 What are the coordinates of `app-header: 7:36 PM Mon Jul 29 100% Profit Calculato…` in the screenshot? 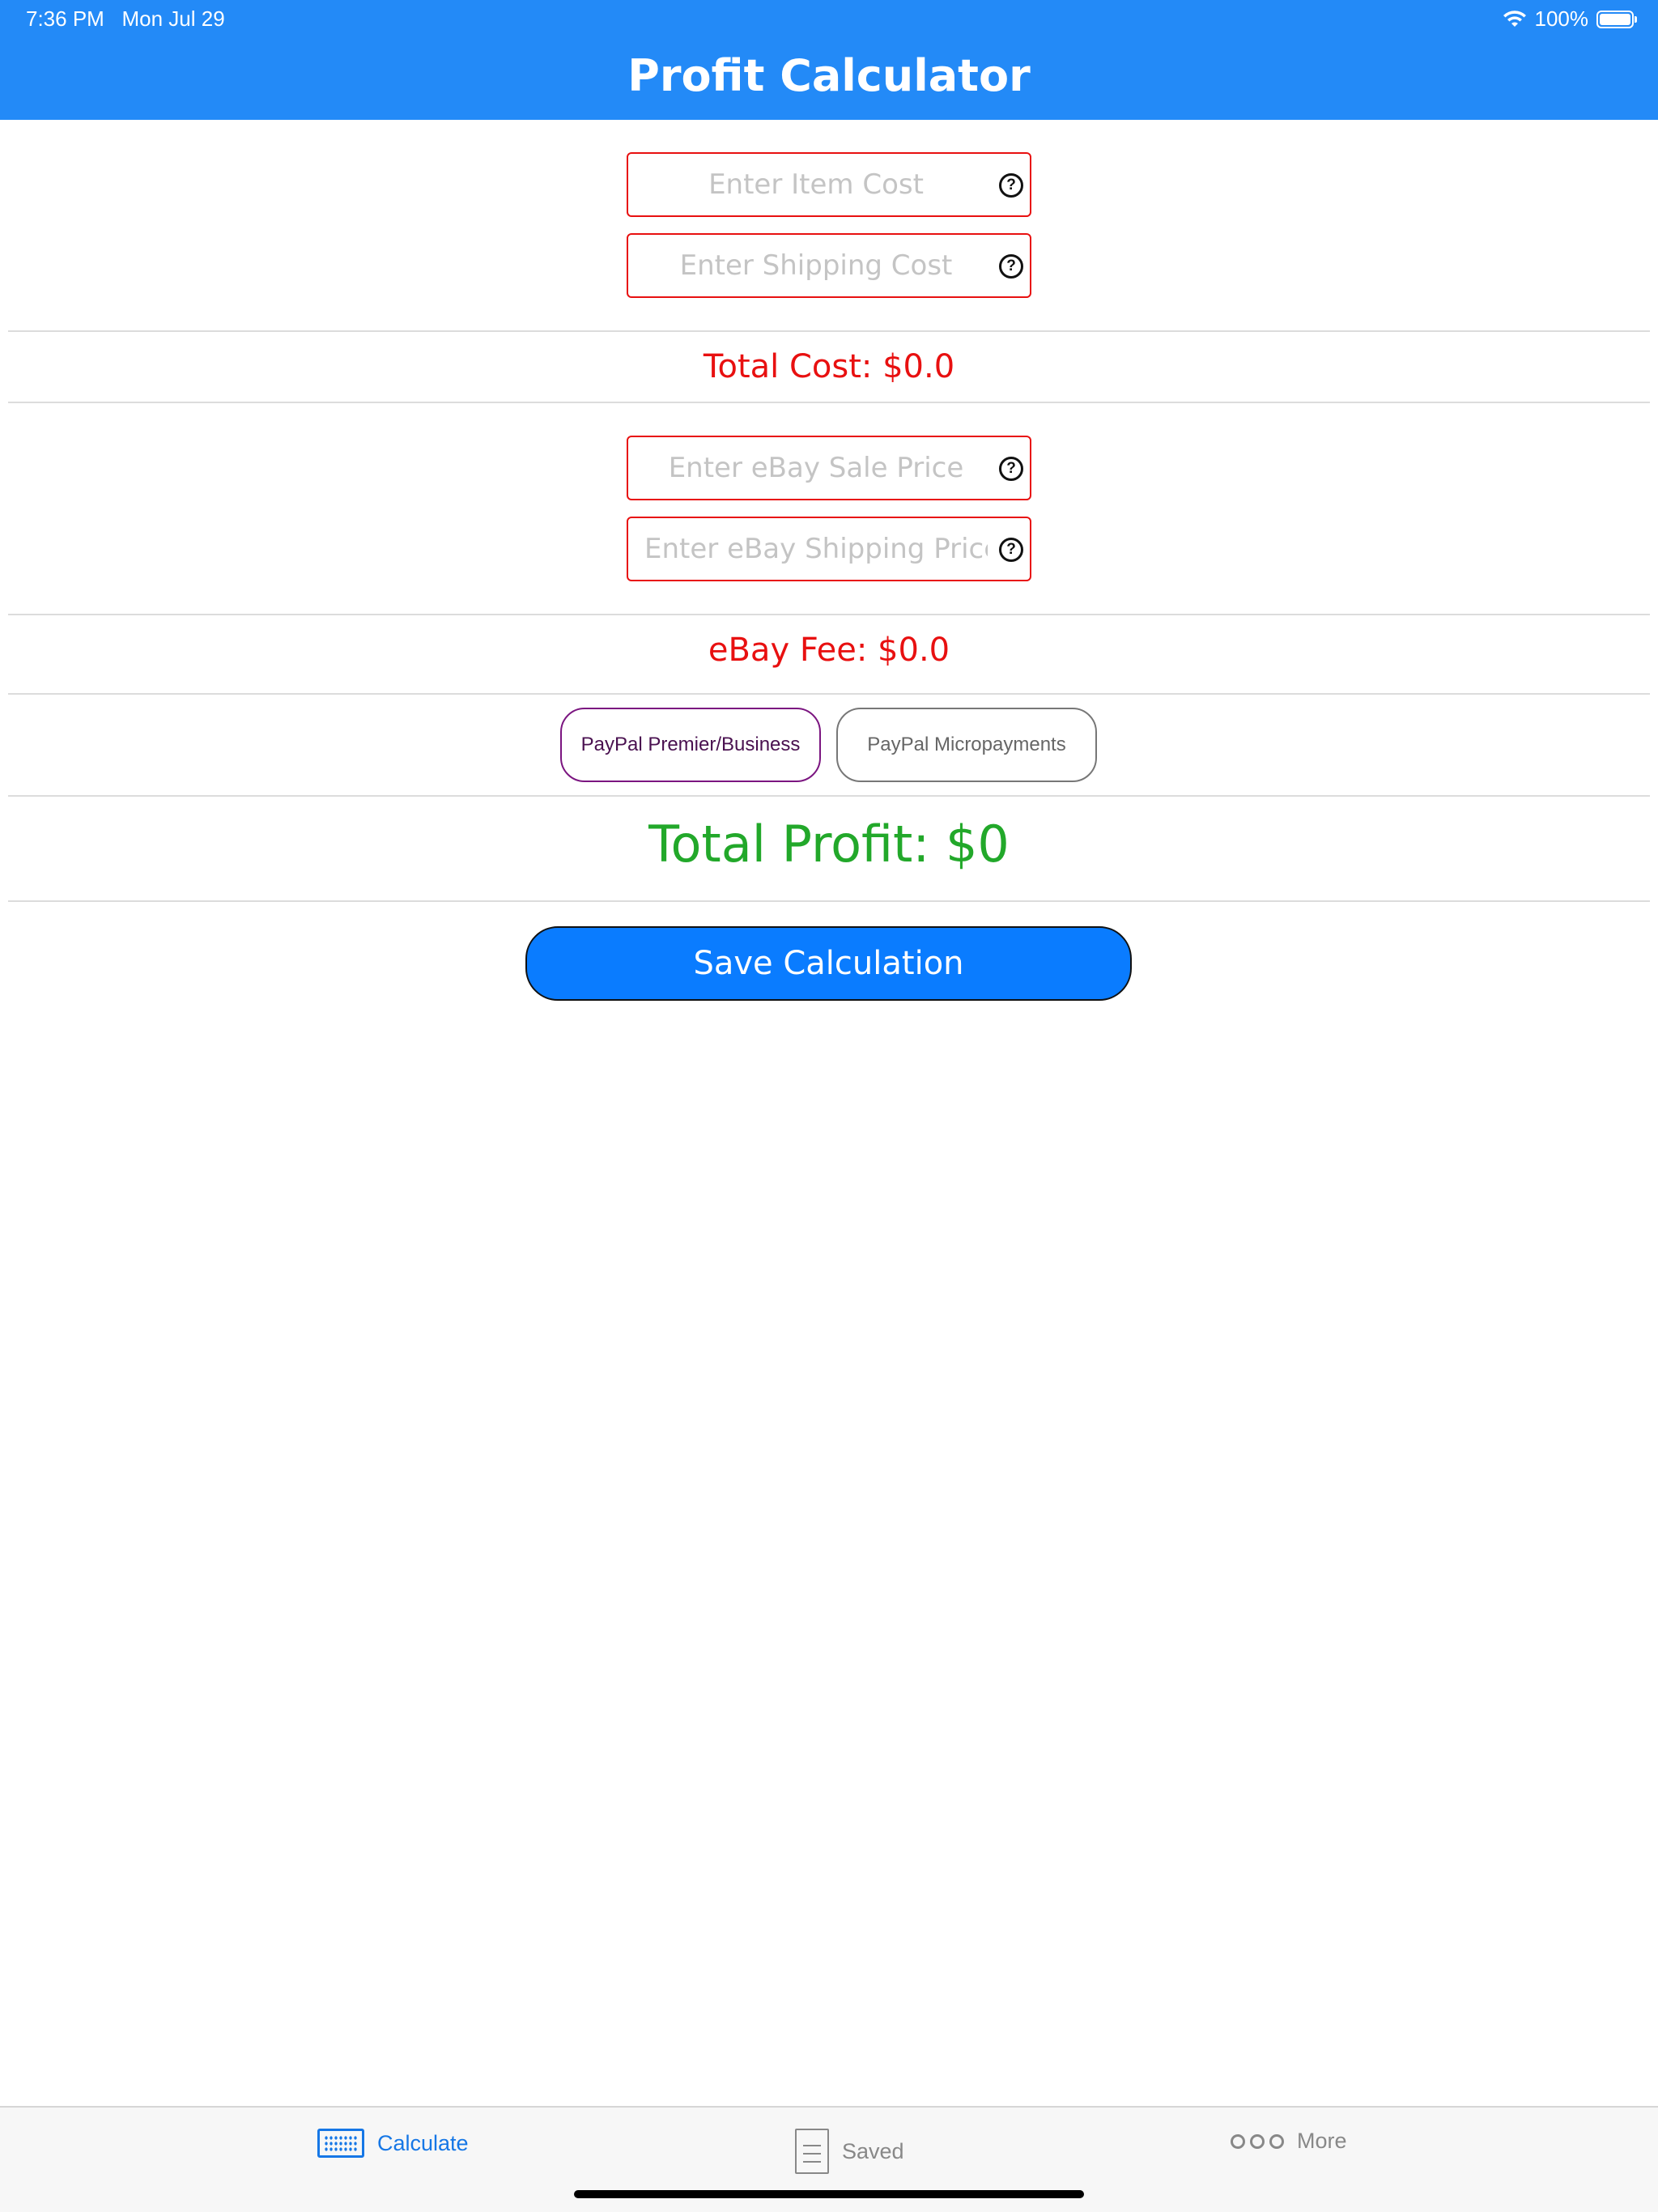 It's located at (829, 60).